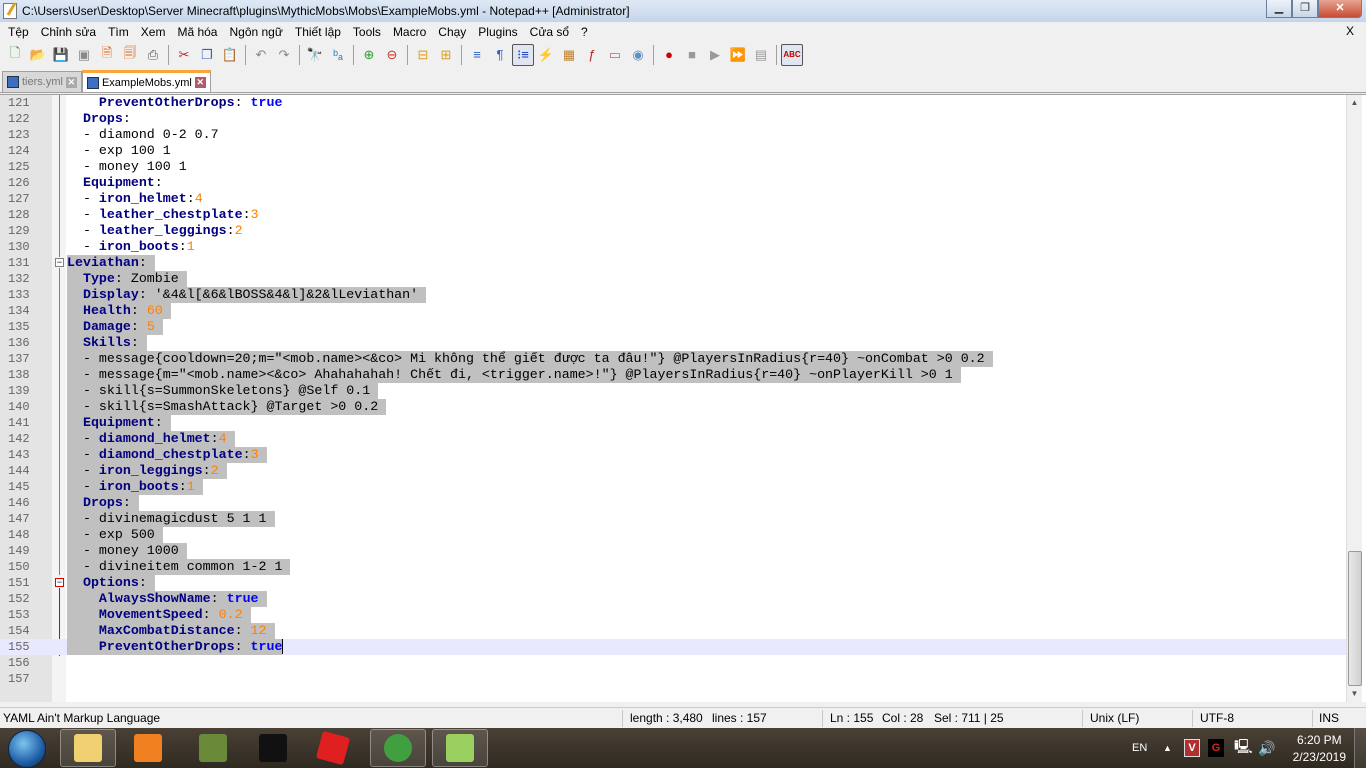  I want to click on document-map-icon: ▦, so click(569, 55).